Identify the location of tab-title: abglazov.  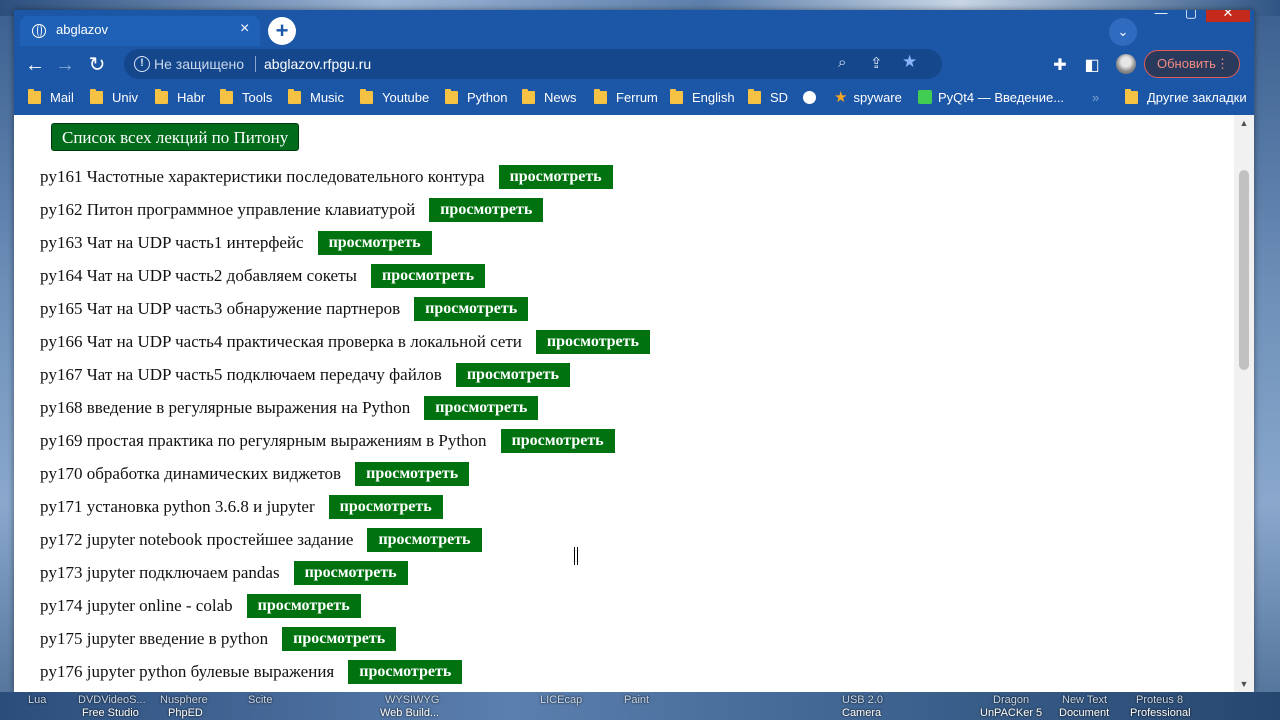
(82, 29).